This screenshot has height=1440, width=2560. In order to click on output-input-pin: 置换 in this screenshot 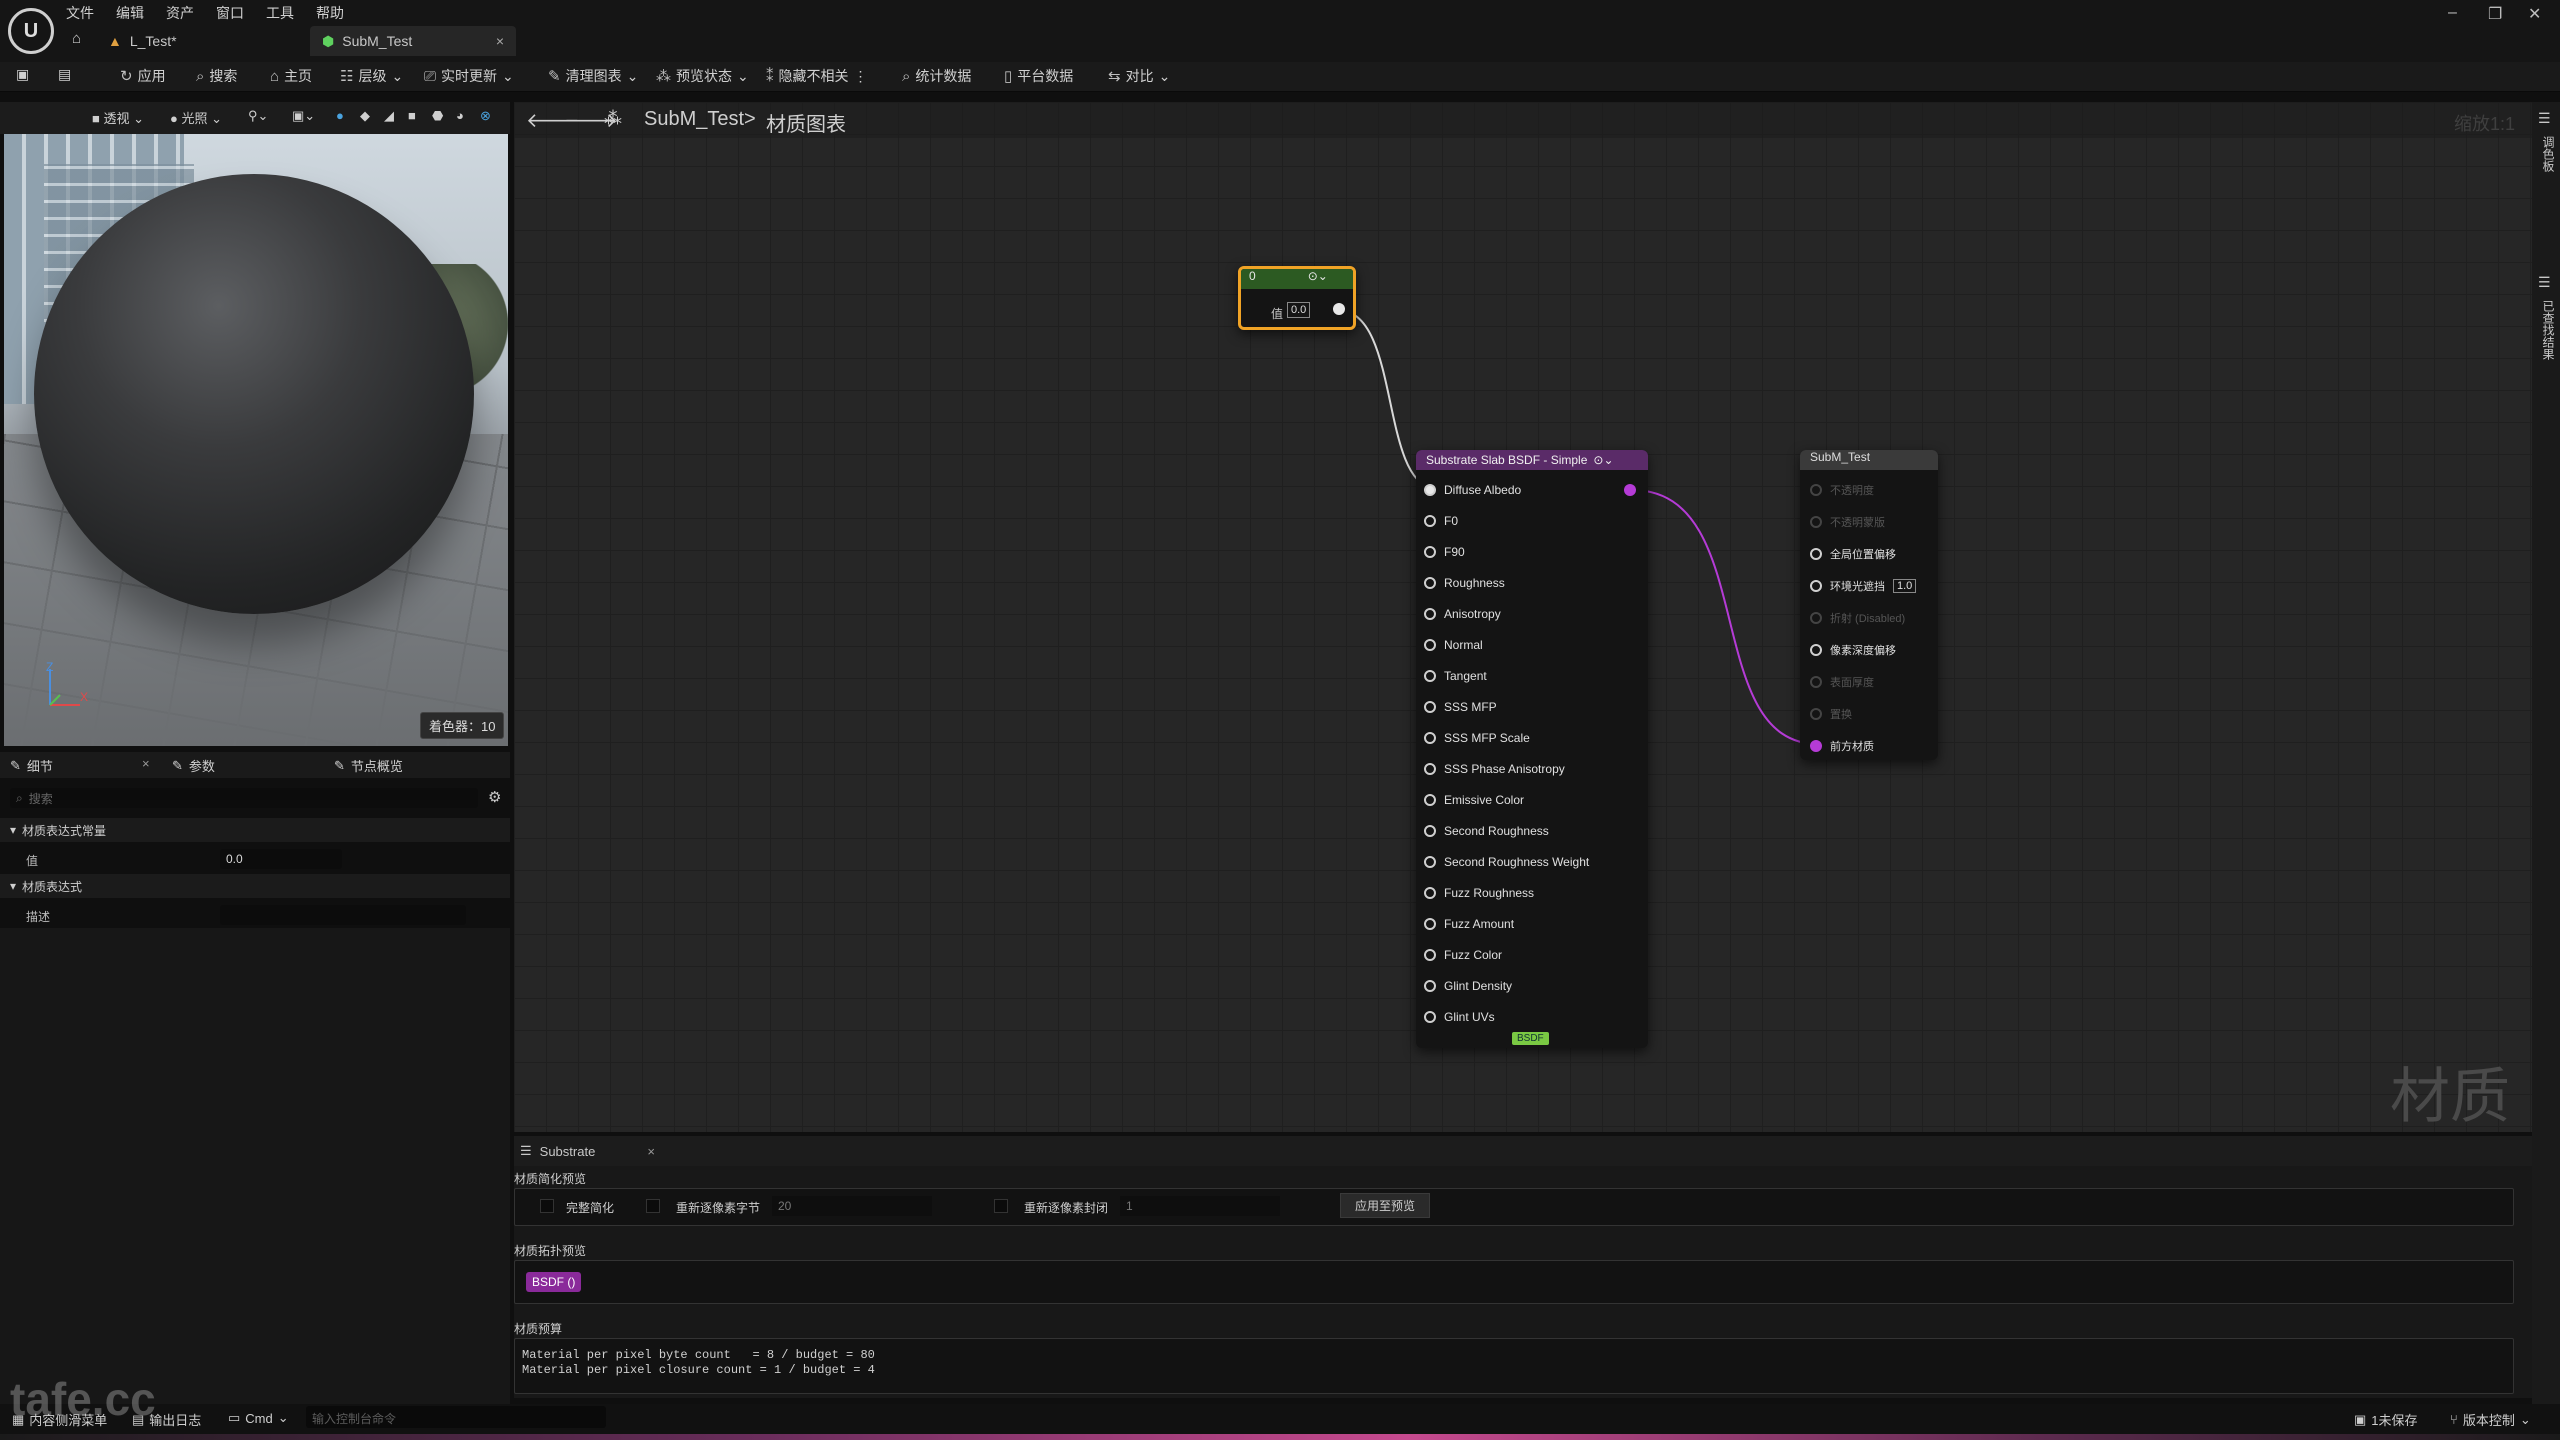, I will do `click(1831, 714)`.